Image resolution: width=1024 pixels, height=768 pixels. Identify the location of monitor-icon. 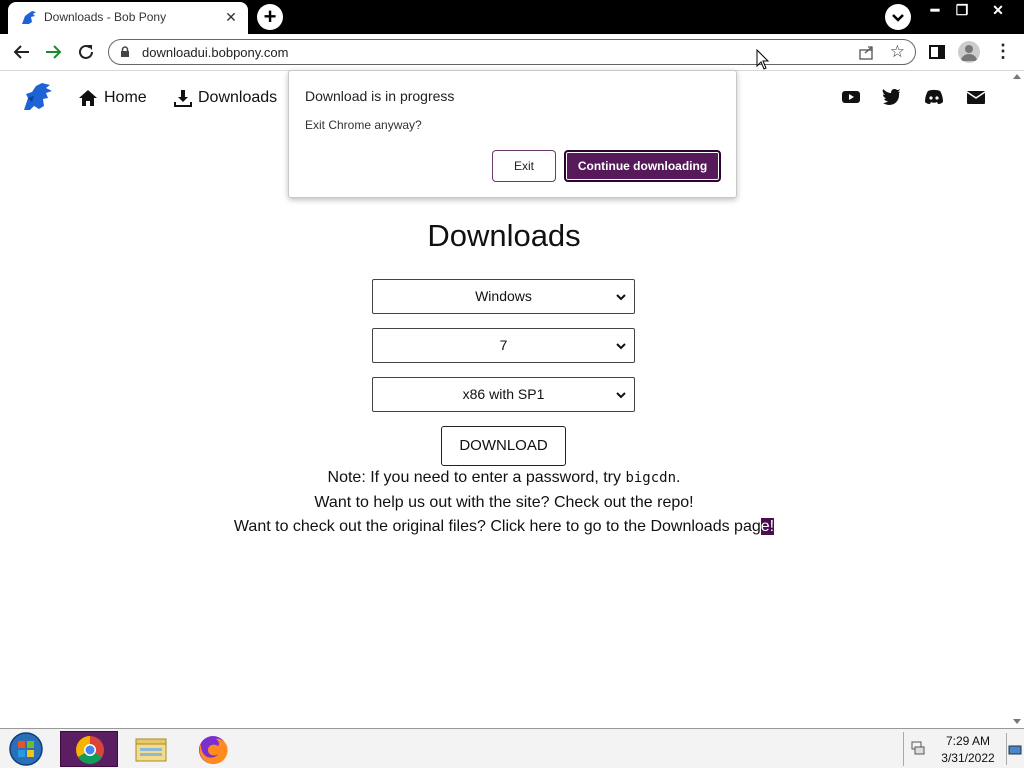
(1015, 750).